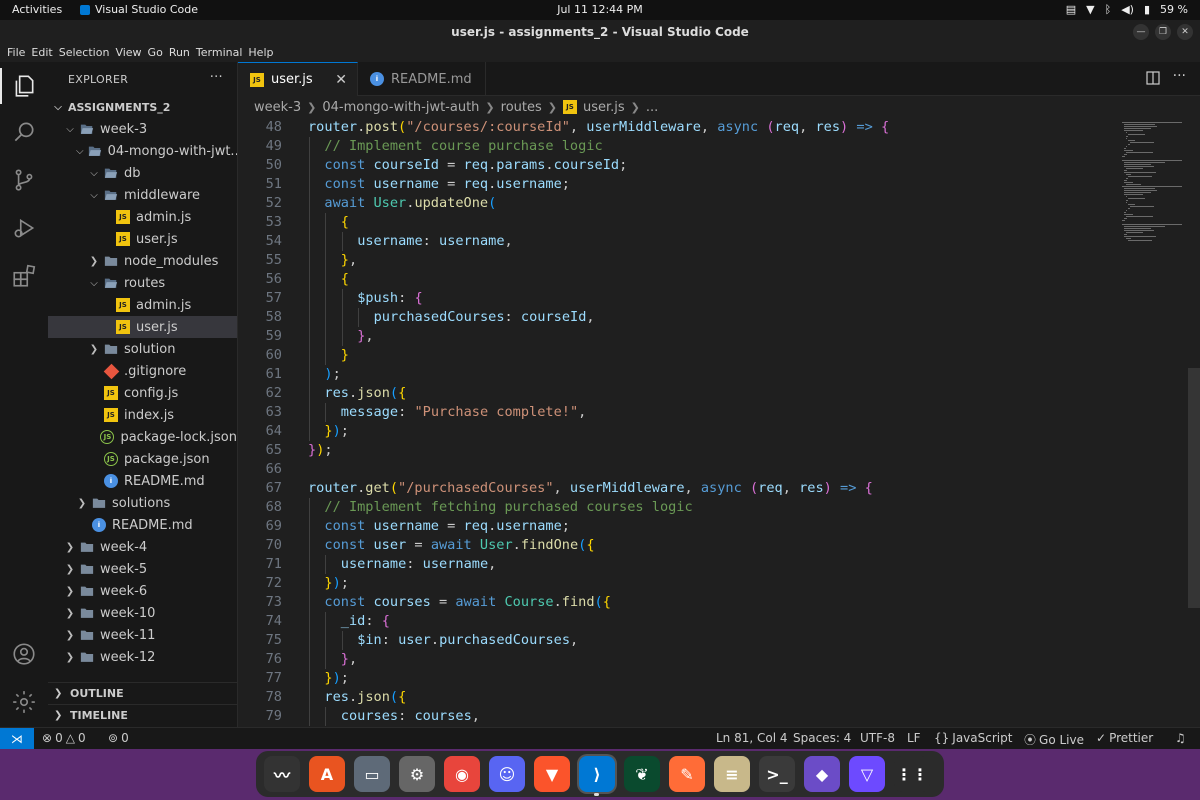 This screenshot has height=800, width=1200. What do you see at coordinates (422, 79) in the screenshot?
I see `tab-readme: i README.md` at bounding box center [422, 79].